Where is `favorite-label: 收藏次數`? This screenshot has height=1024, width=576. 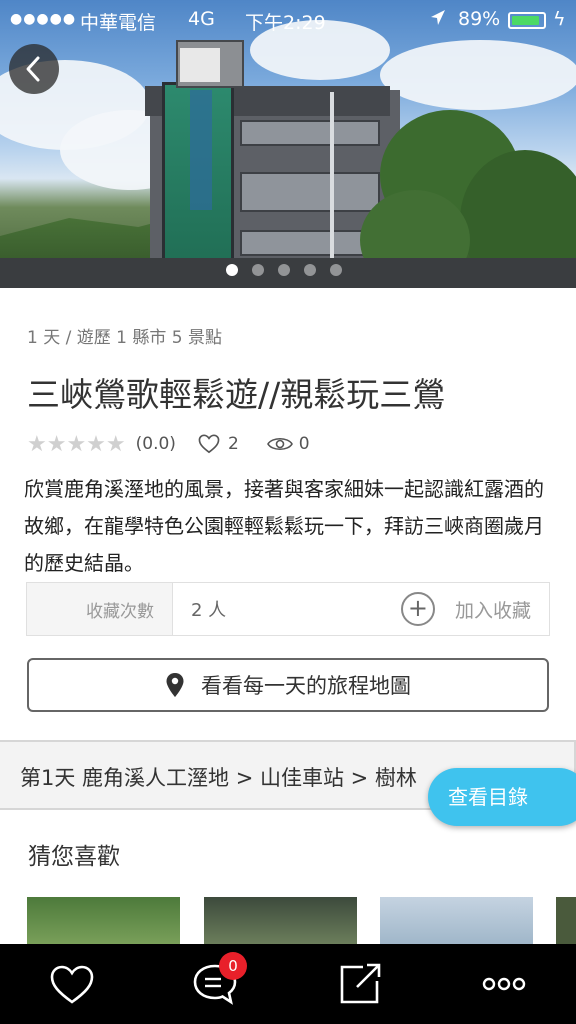 favorite-label: 收藏次數 is located at coordinates (120, 611).